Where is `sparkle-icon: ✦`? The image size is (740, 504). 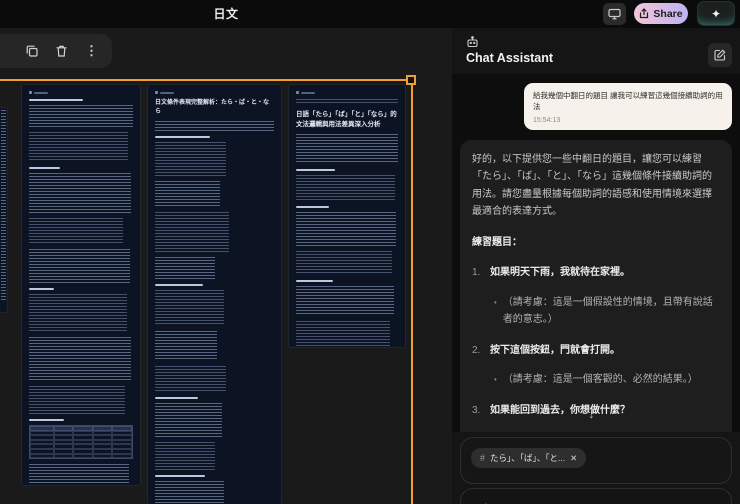 sparkle-icon: ✦ is located at coordinates (716, 13).